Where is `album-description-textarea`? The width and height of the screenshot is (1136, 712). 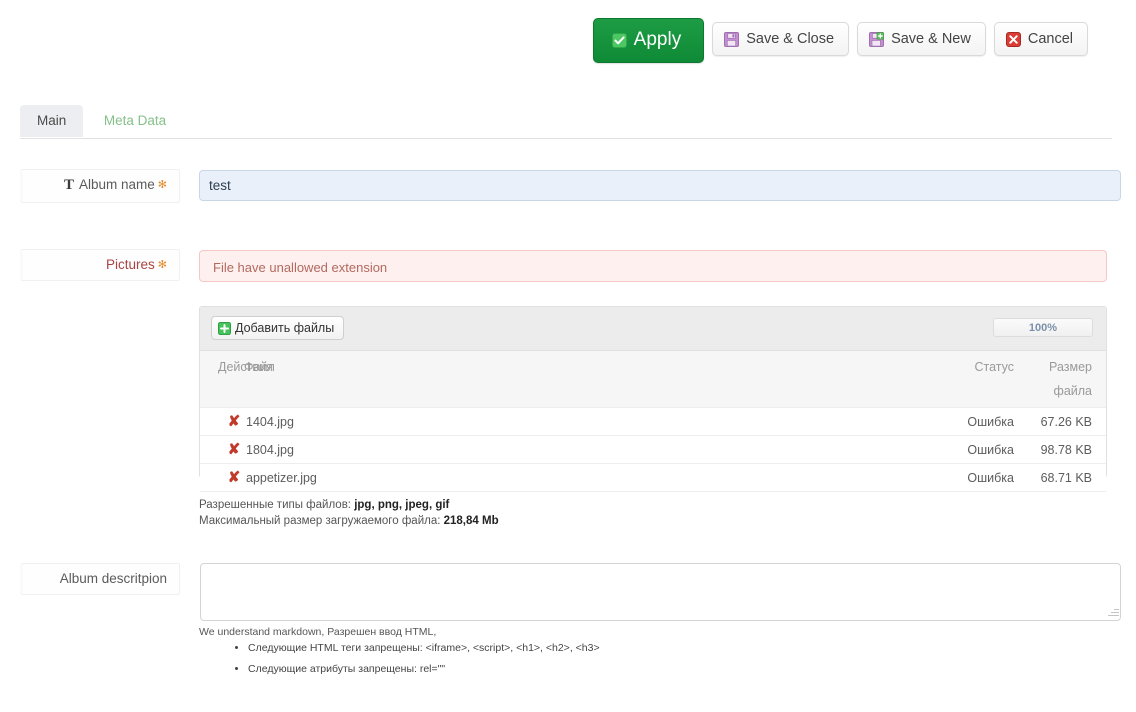
album-description-textarea is located at coordinates (660, 592).